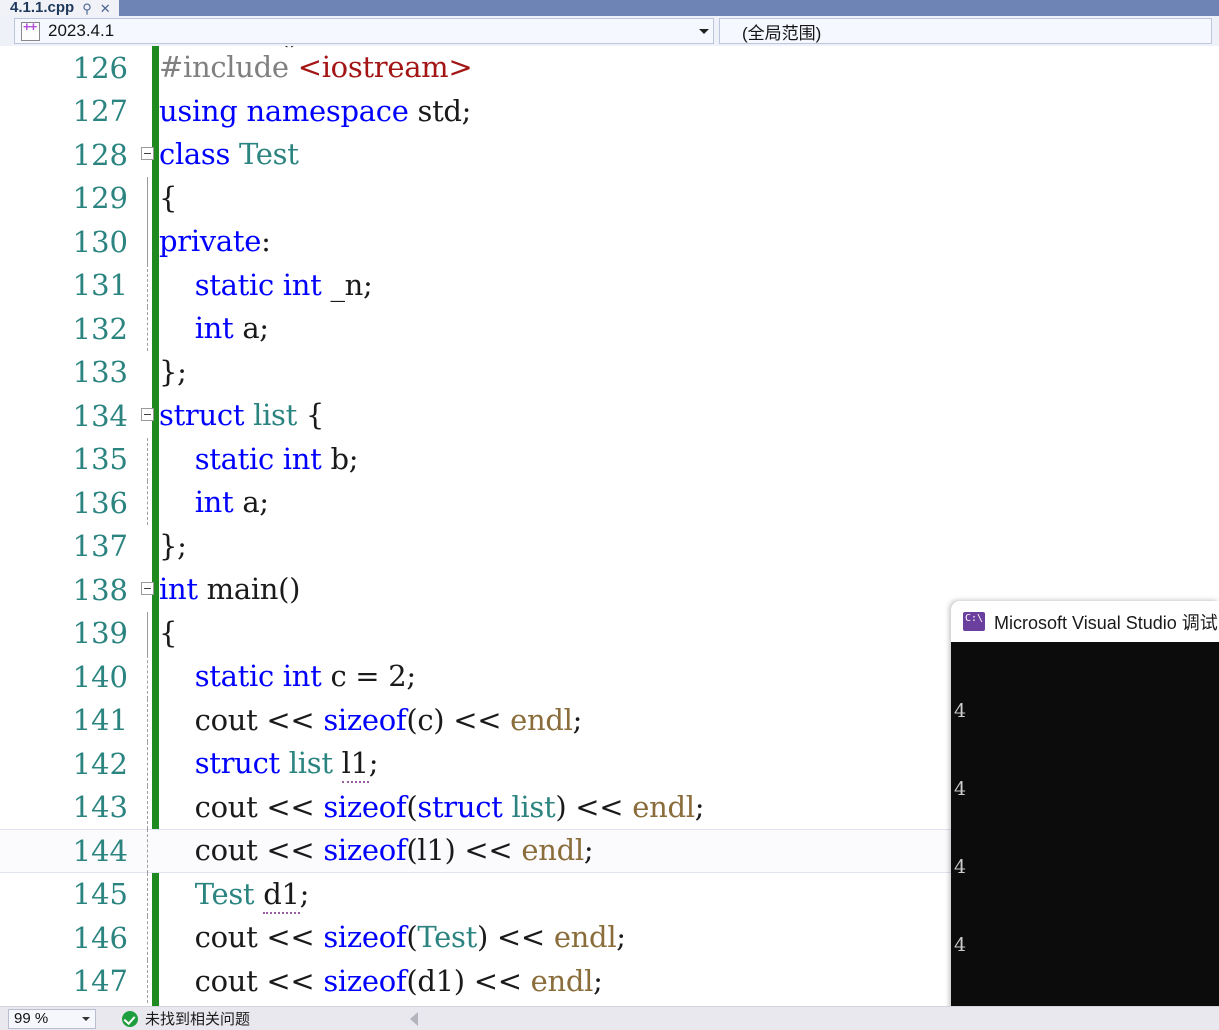 Image resolution: width=1219 pixels, height=1030 pixels. What do you see at coordinates (100, 67) in the screenshot?
I see `line-number: 126` at bounding box center [100, 67].